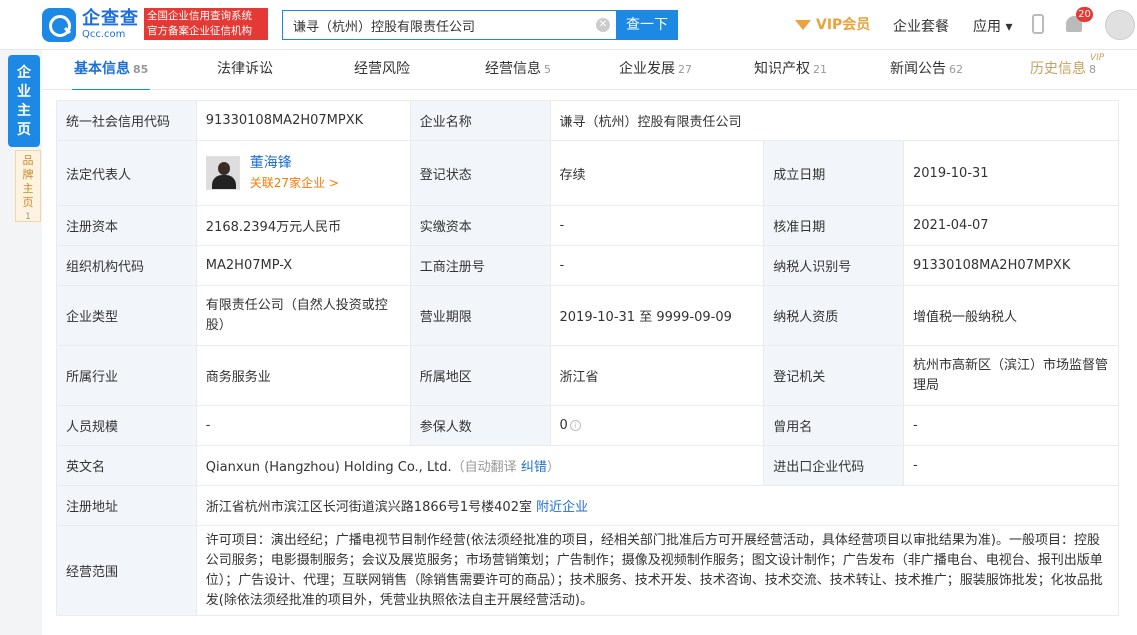 Image resolution: width=1137 pixels, height=635 pixels. Describe the element at coordinates (303, 375) in the screenshot. I see `industry-value: 商务服务业` at that location.